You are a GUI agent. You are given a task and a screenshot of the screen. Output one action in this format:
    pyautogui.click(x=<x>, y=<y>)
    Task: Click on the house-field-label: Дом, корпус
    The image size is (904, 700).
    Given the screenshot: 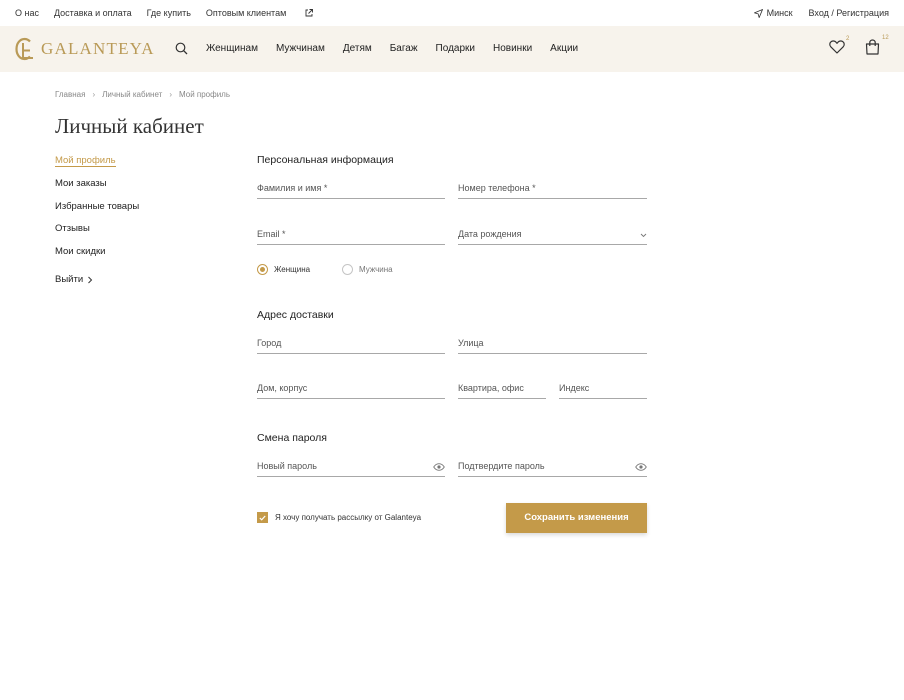 What is the action you would take?
    pyautogui.click(x=282, y=388)
    